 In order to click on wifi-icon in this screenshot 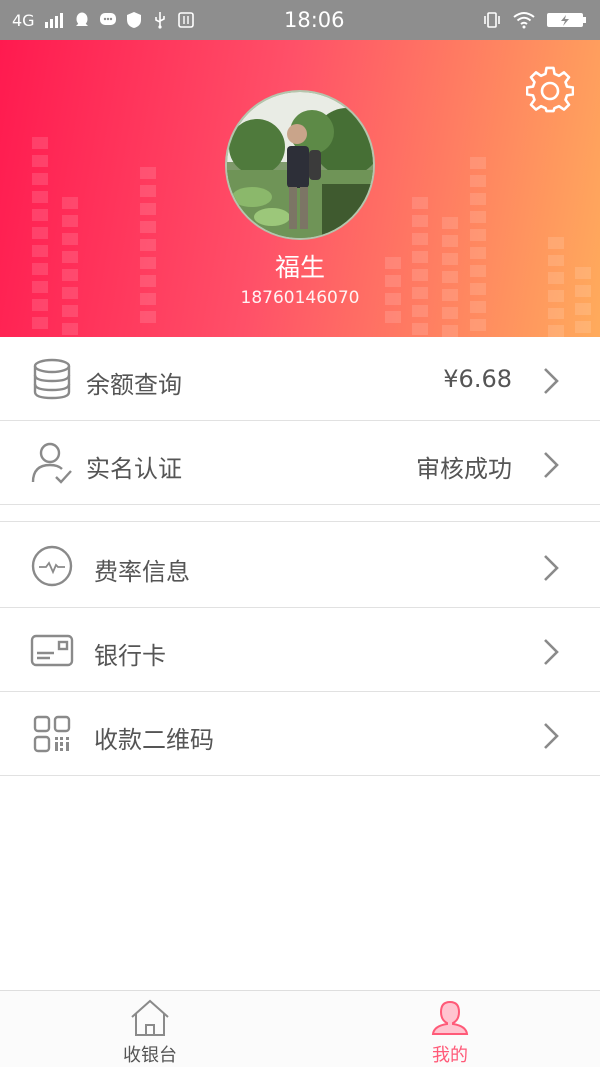, I will do `click(524, 20)`.